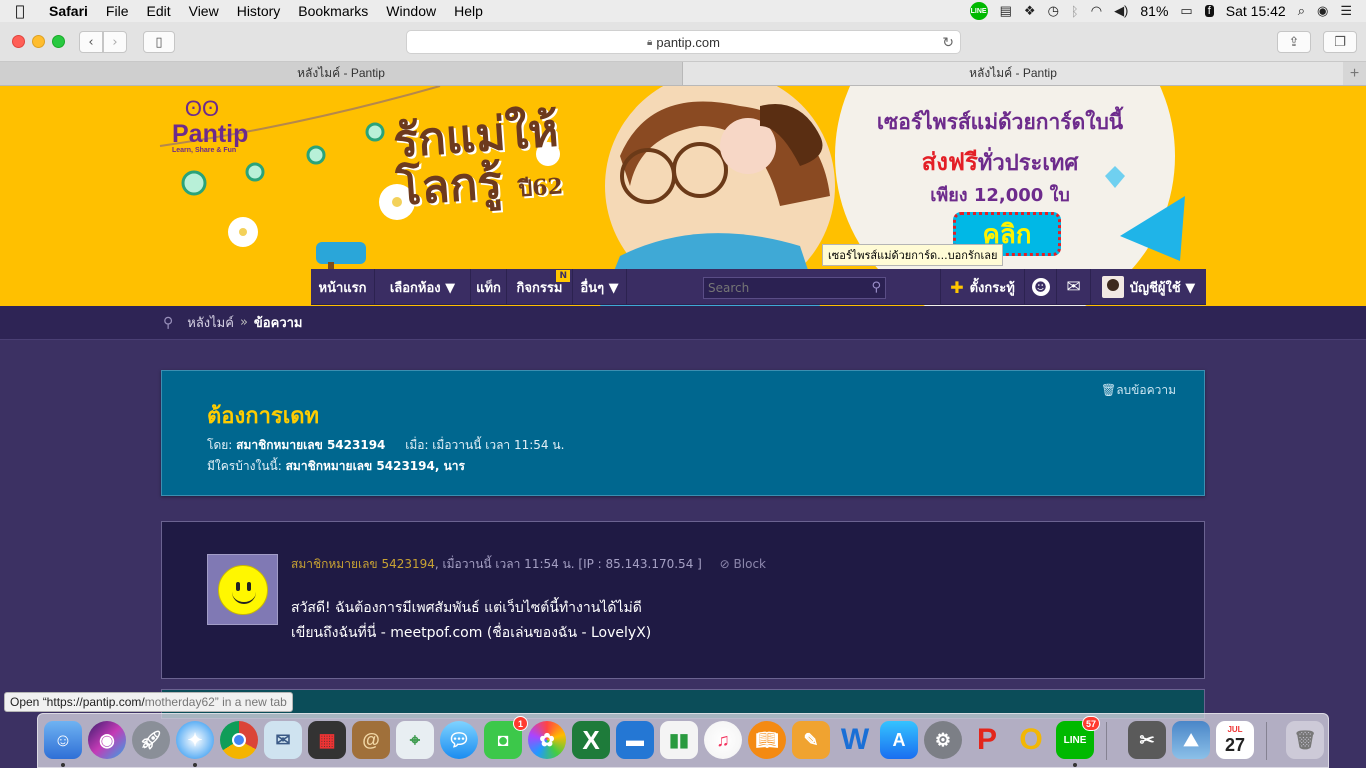 The image size is (1366, 768). What do you see at coordinates (371, 740) in the screenshot?
I see `contacts-icon: @` at bounding box center [371, 740].